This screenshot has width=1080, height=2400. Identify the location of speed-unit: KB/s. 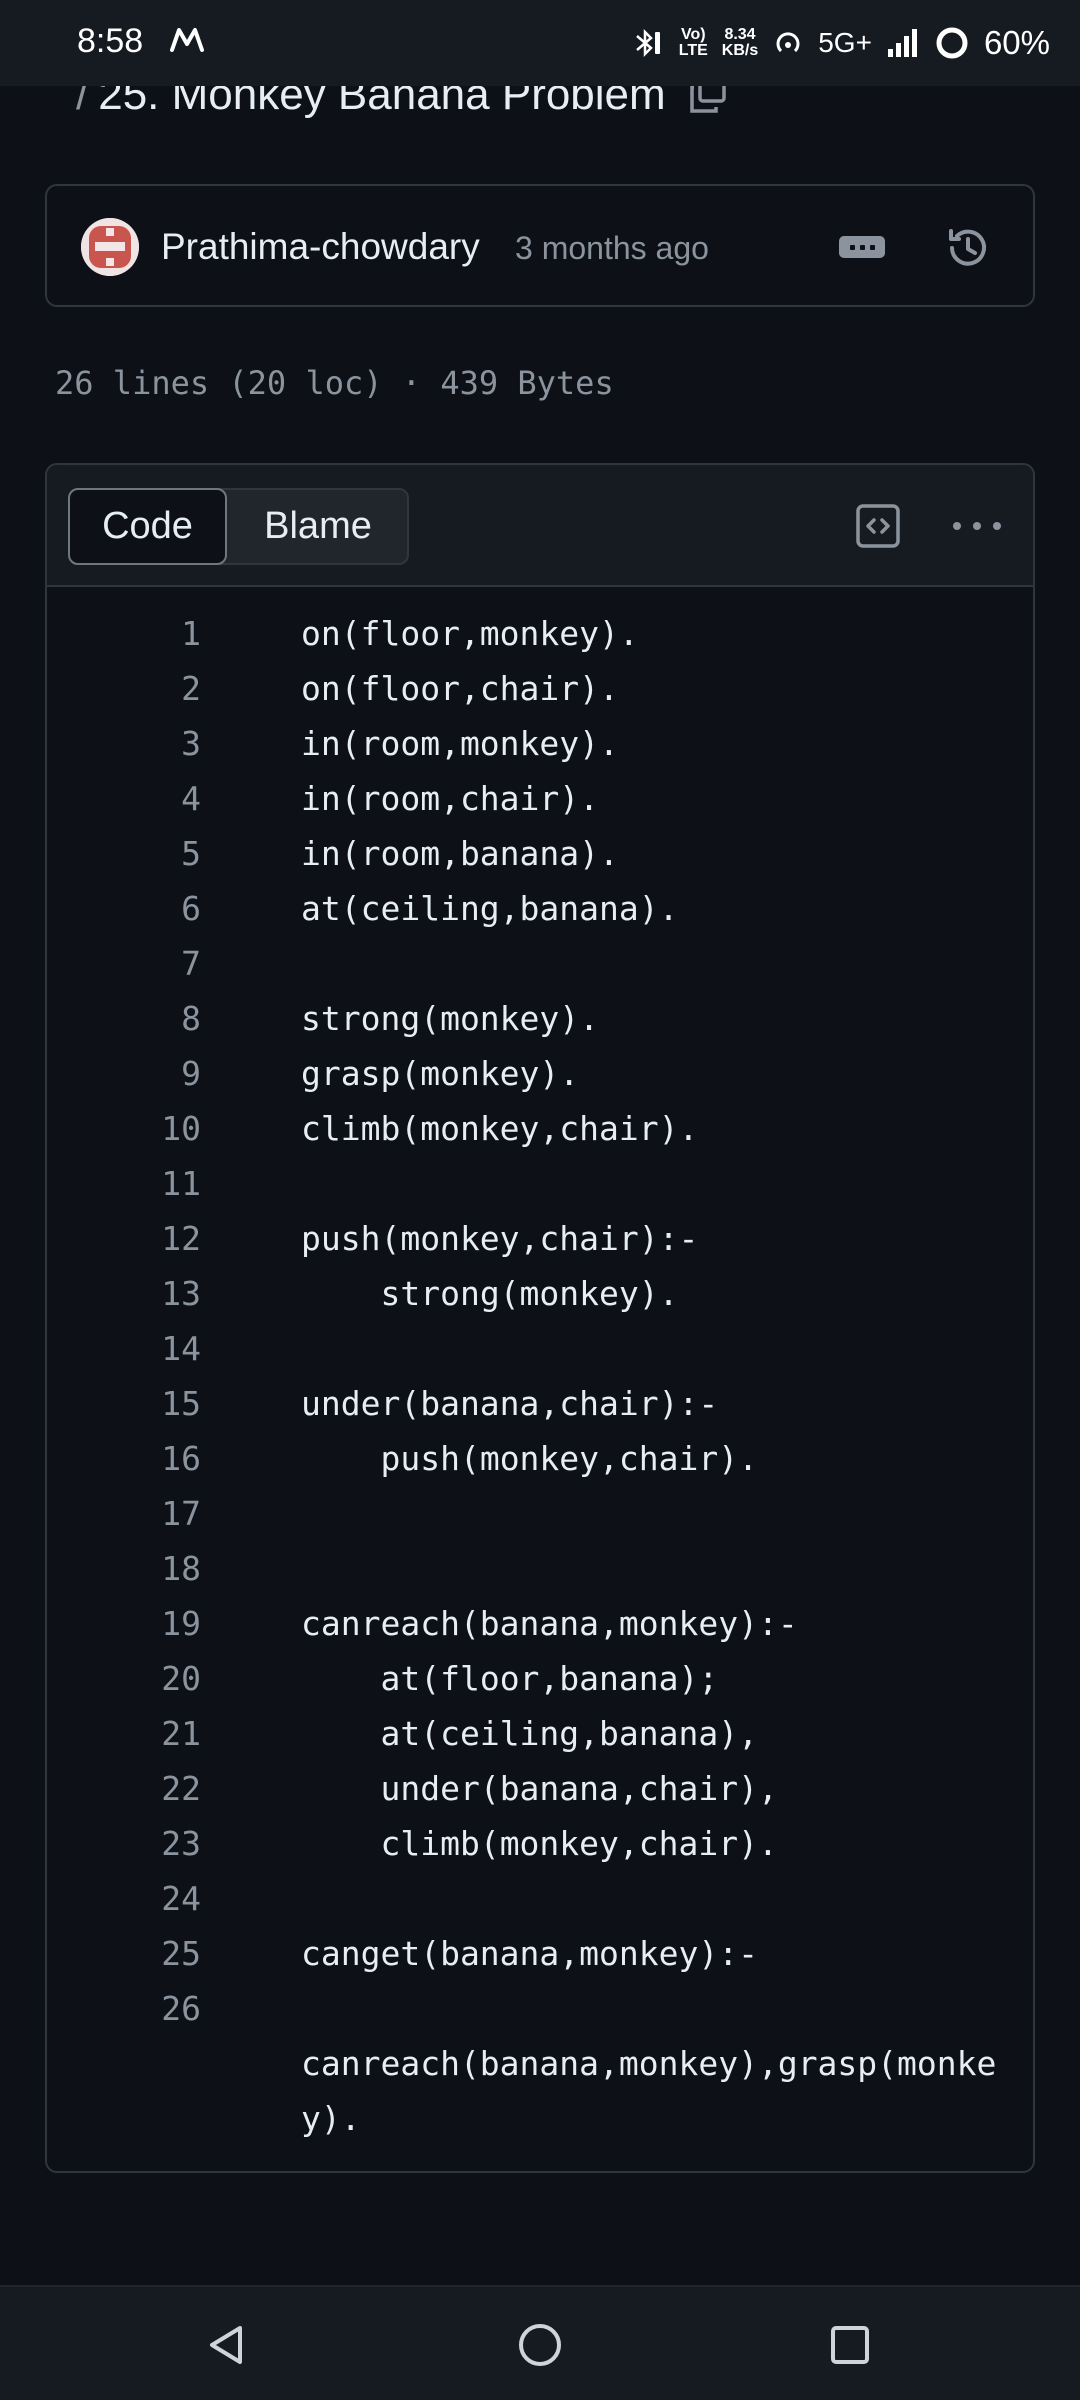
(740, 50).